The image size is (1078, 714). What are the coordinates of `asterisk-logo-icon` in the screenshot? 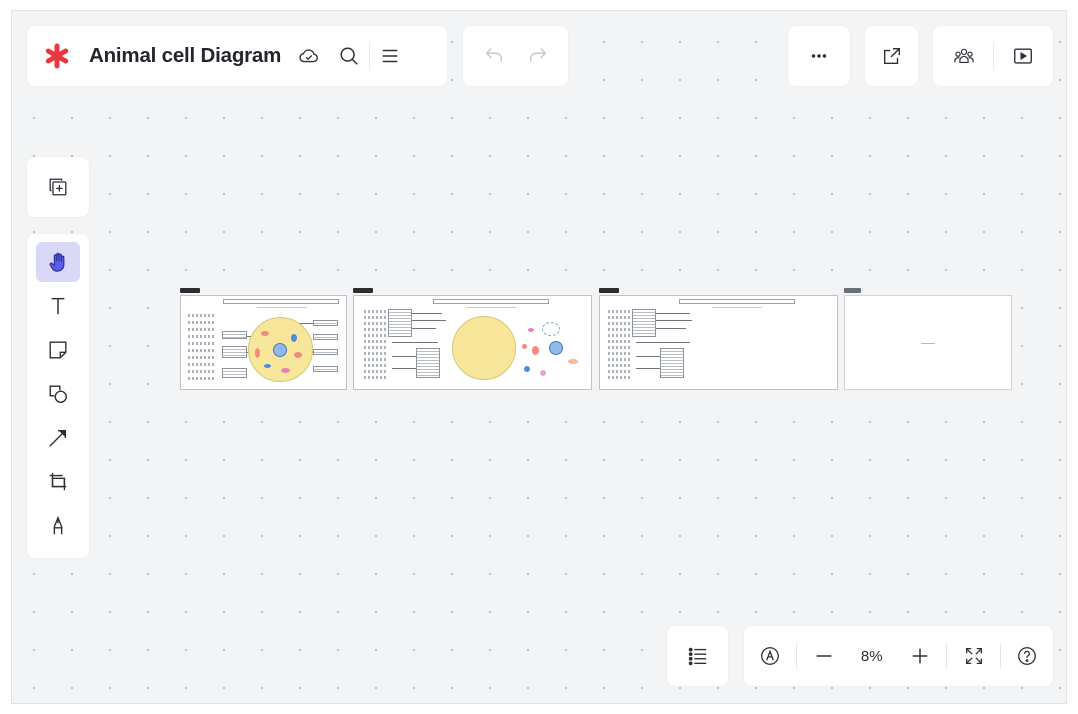 It's located at (57, 56).